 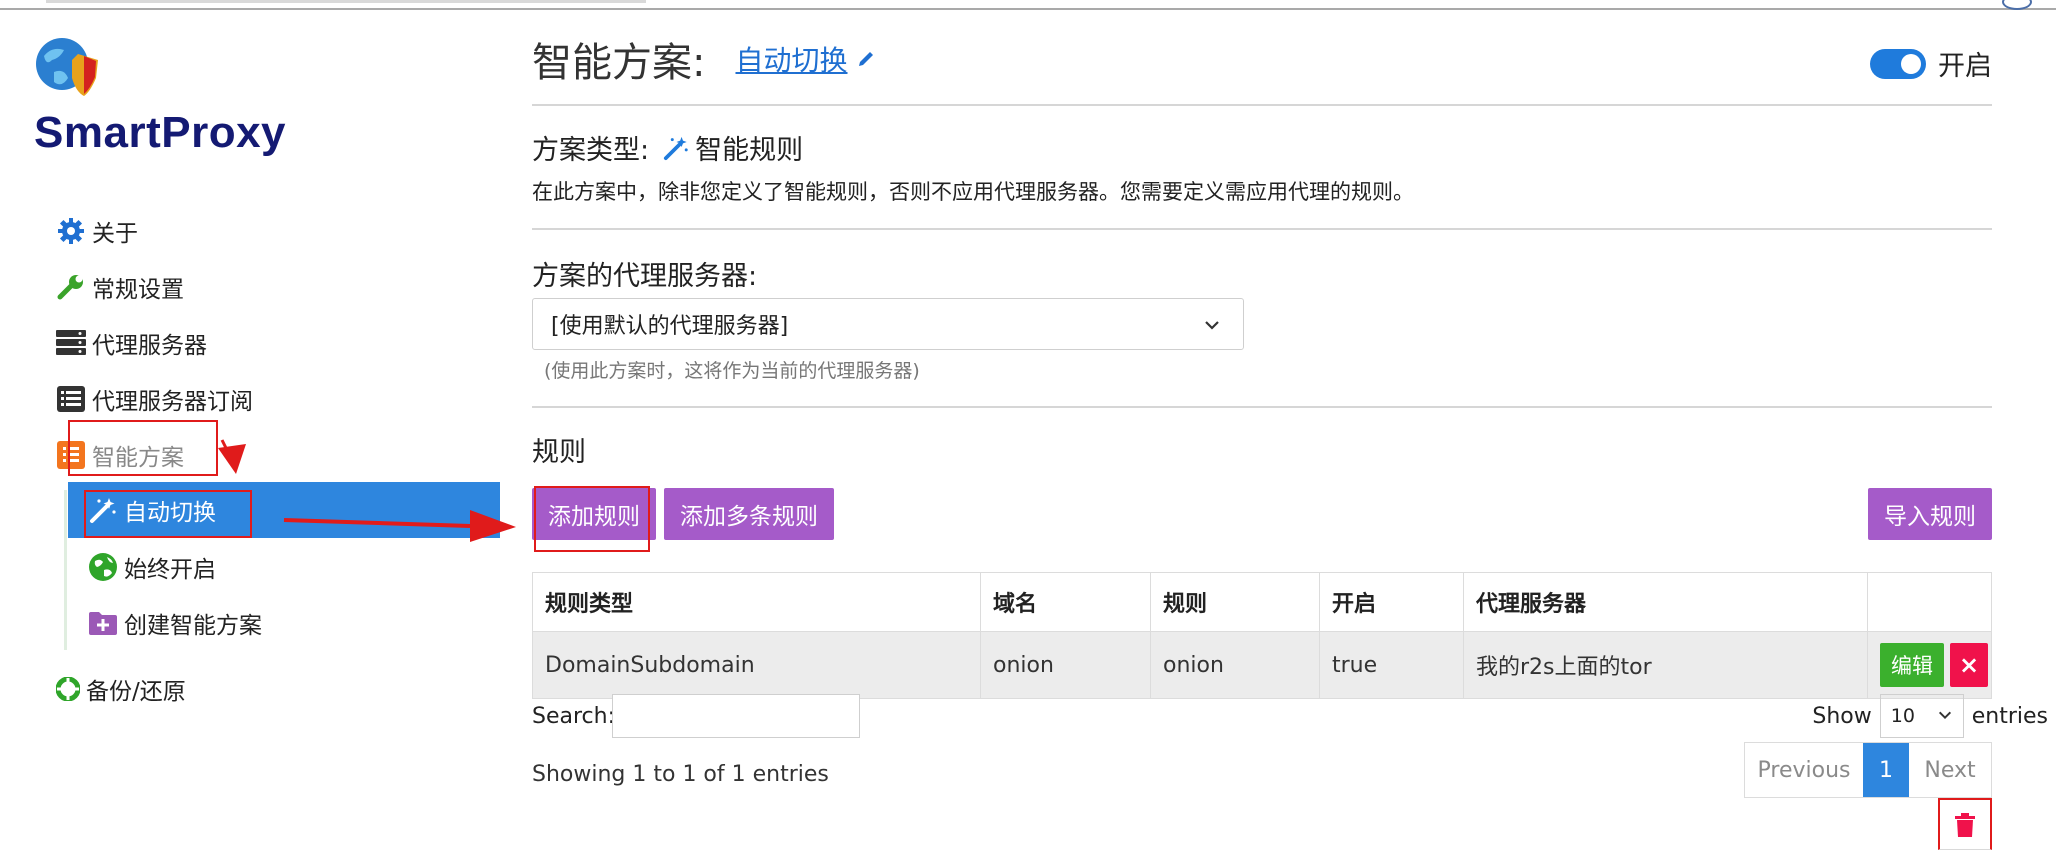 I want to click on annotation-arrow-down, so click(x=232, y=456).